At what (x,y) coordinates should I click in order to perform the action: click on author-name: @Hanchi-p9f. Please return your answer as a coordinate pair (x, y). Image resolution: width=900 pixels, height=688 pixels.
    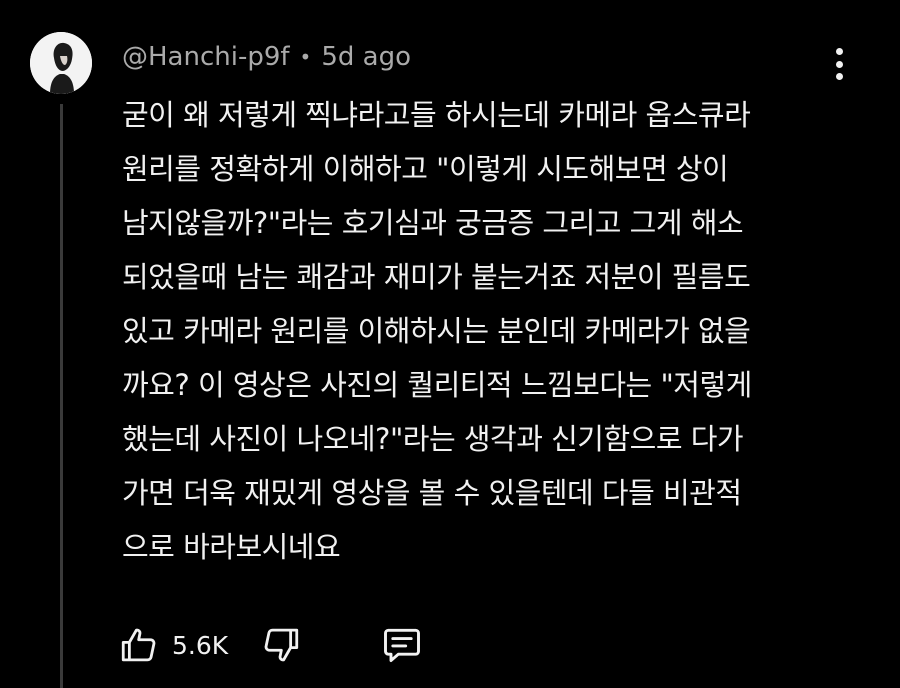
    Looking at the image, I should click on (206, 57).